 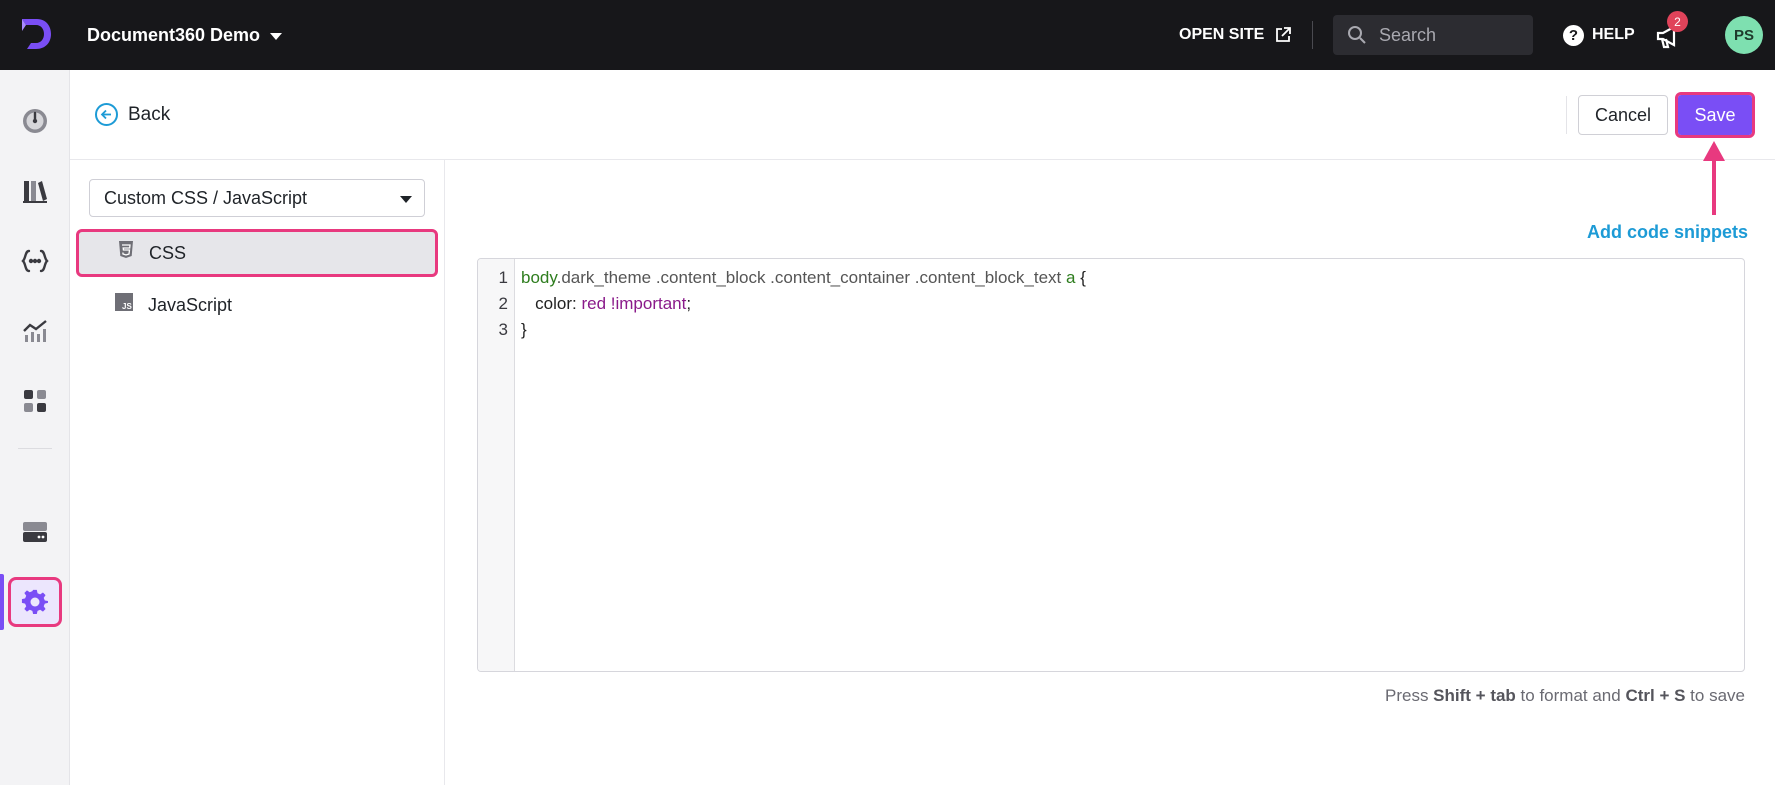 What do you see at coordinates (551, 303) in the screenshot?
I see `code-token-property: color:` at bounding box center [551, 303].